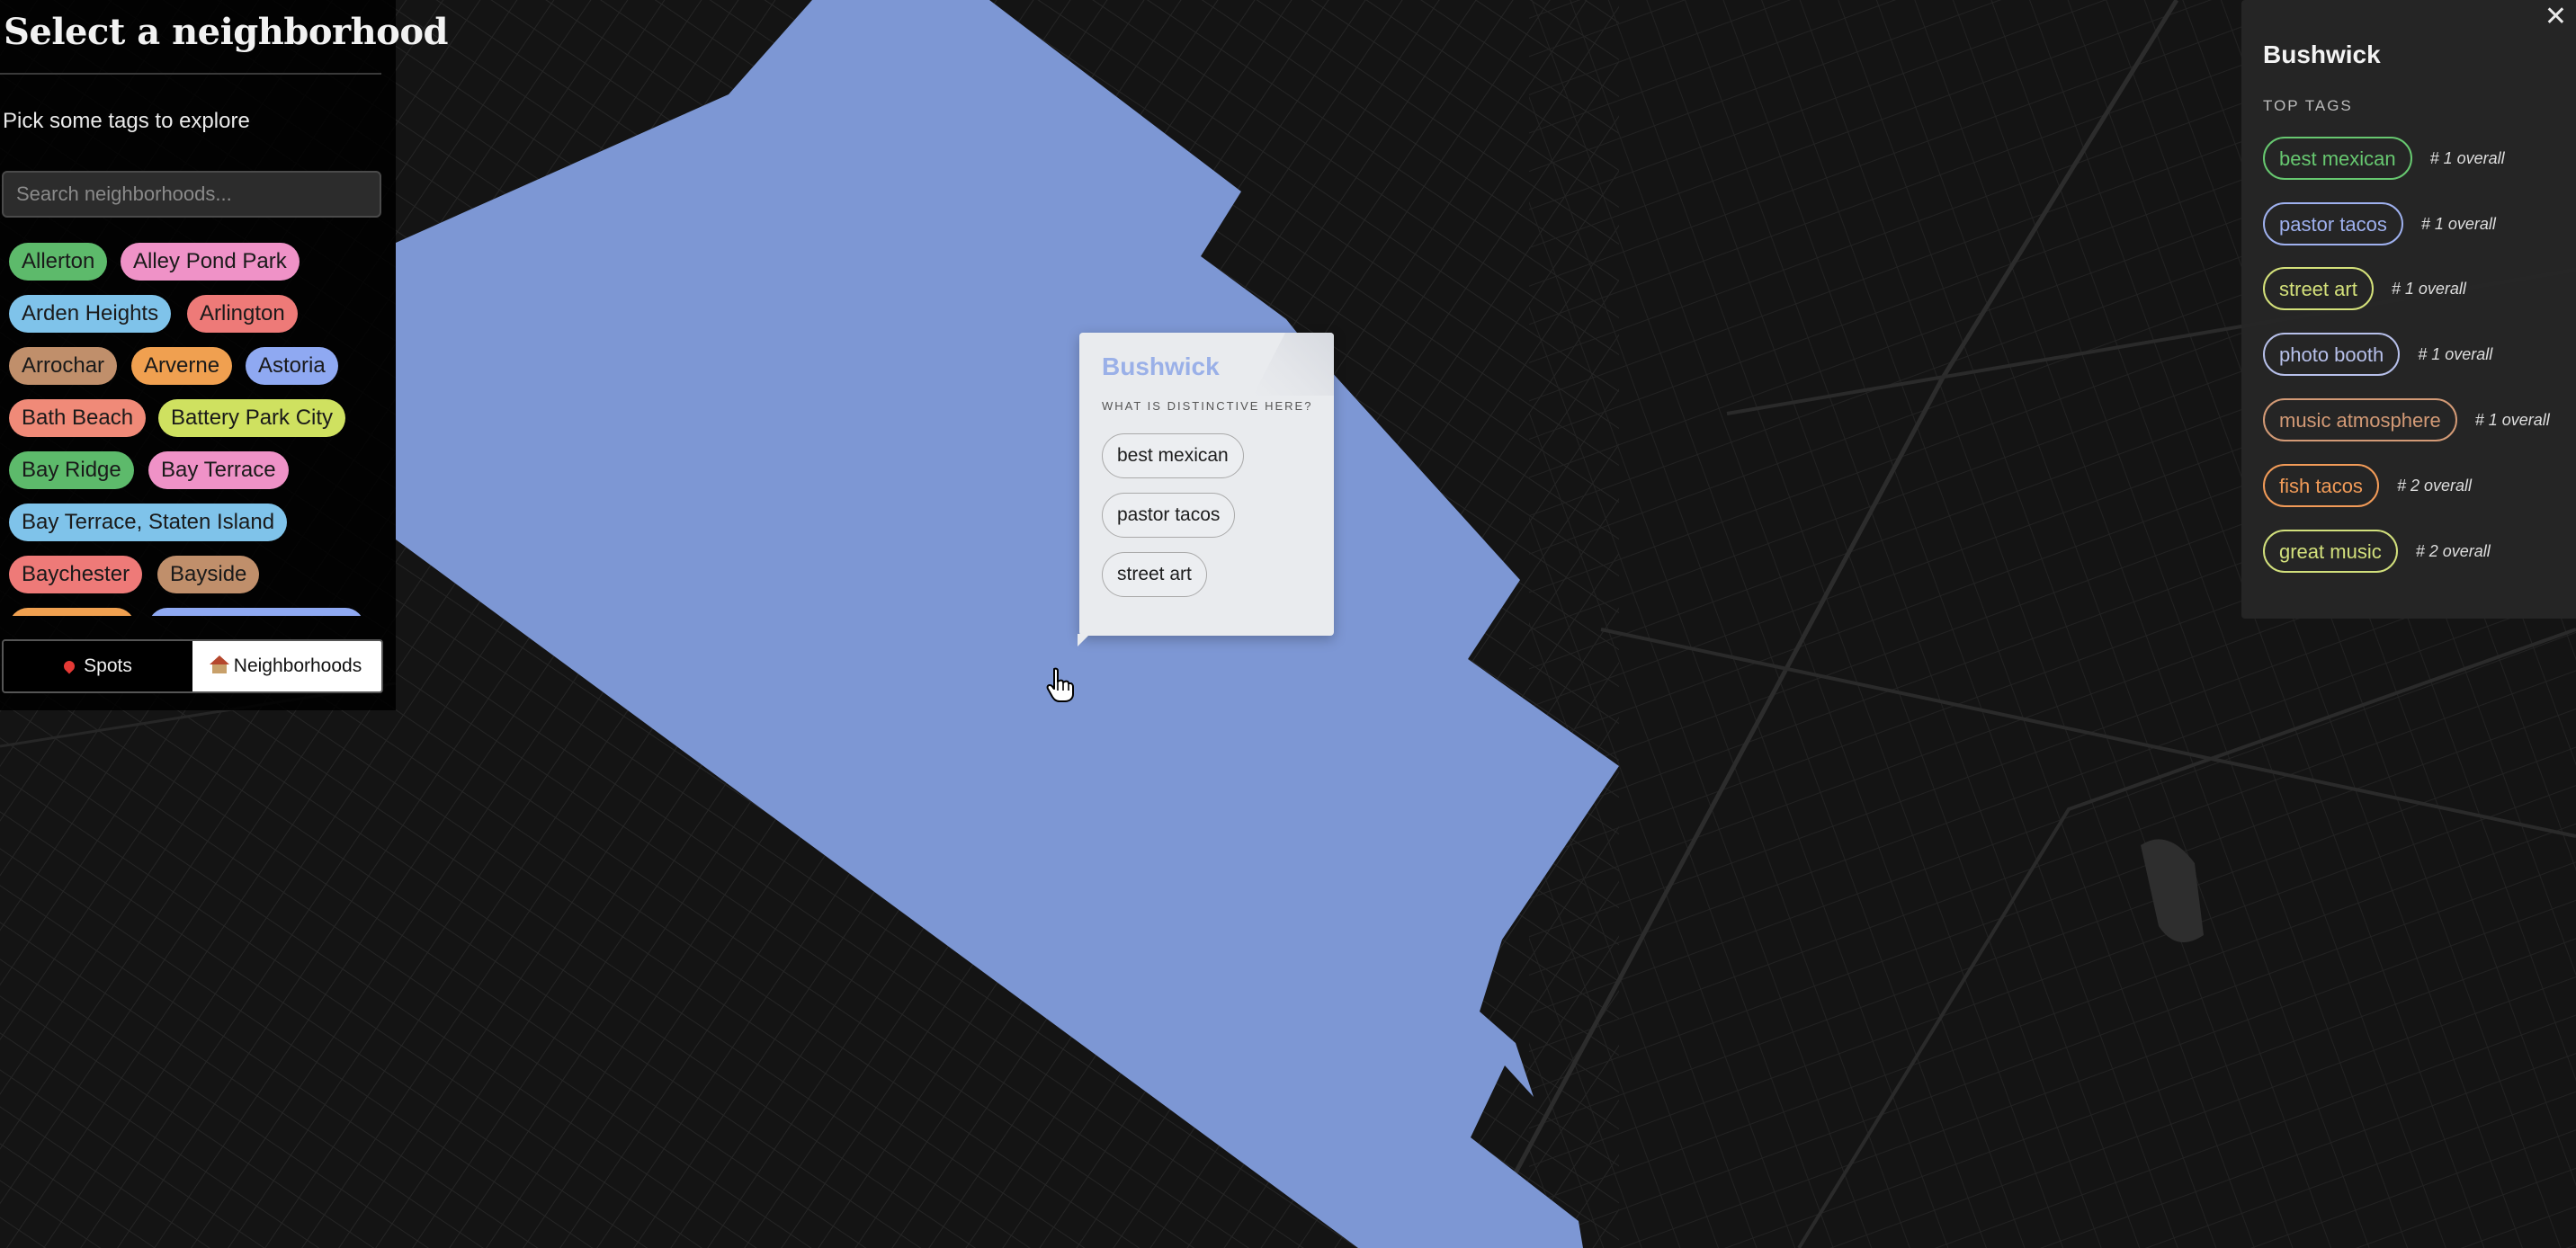  I want to click on search-neighborhoods-input, so click(191, 195).